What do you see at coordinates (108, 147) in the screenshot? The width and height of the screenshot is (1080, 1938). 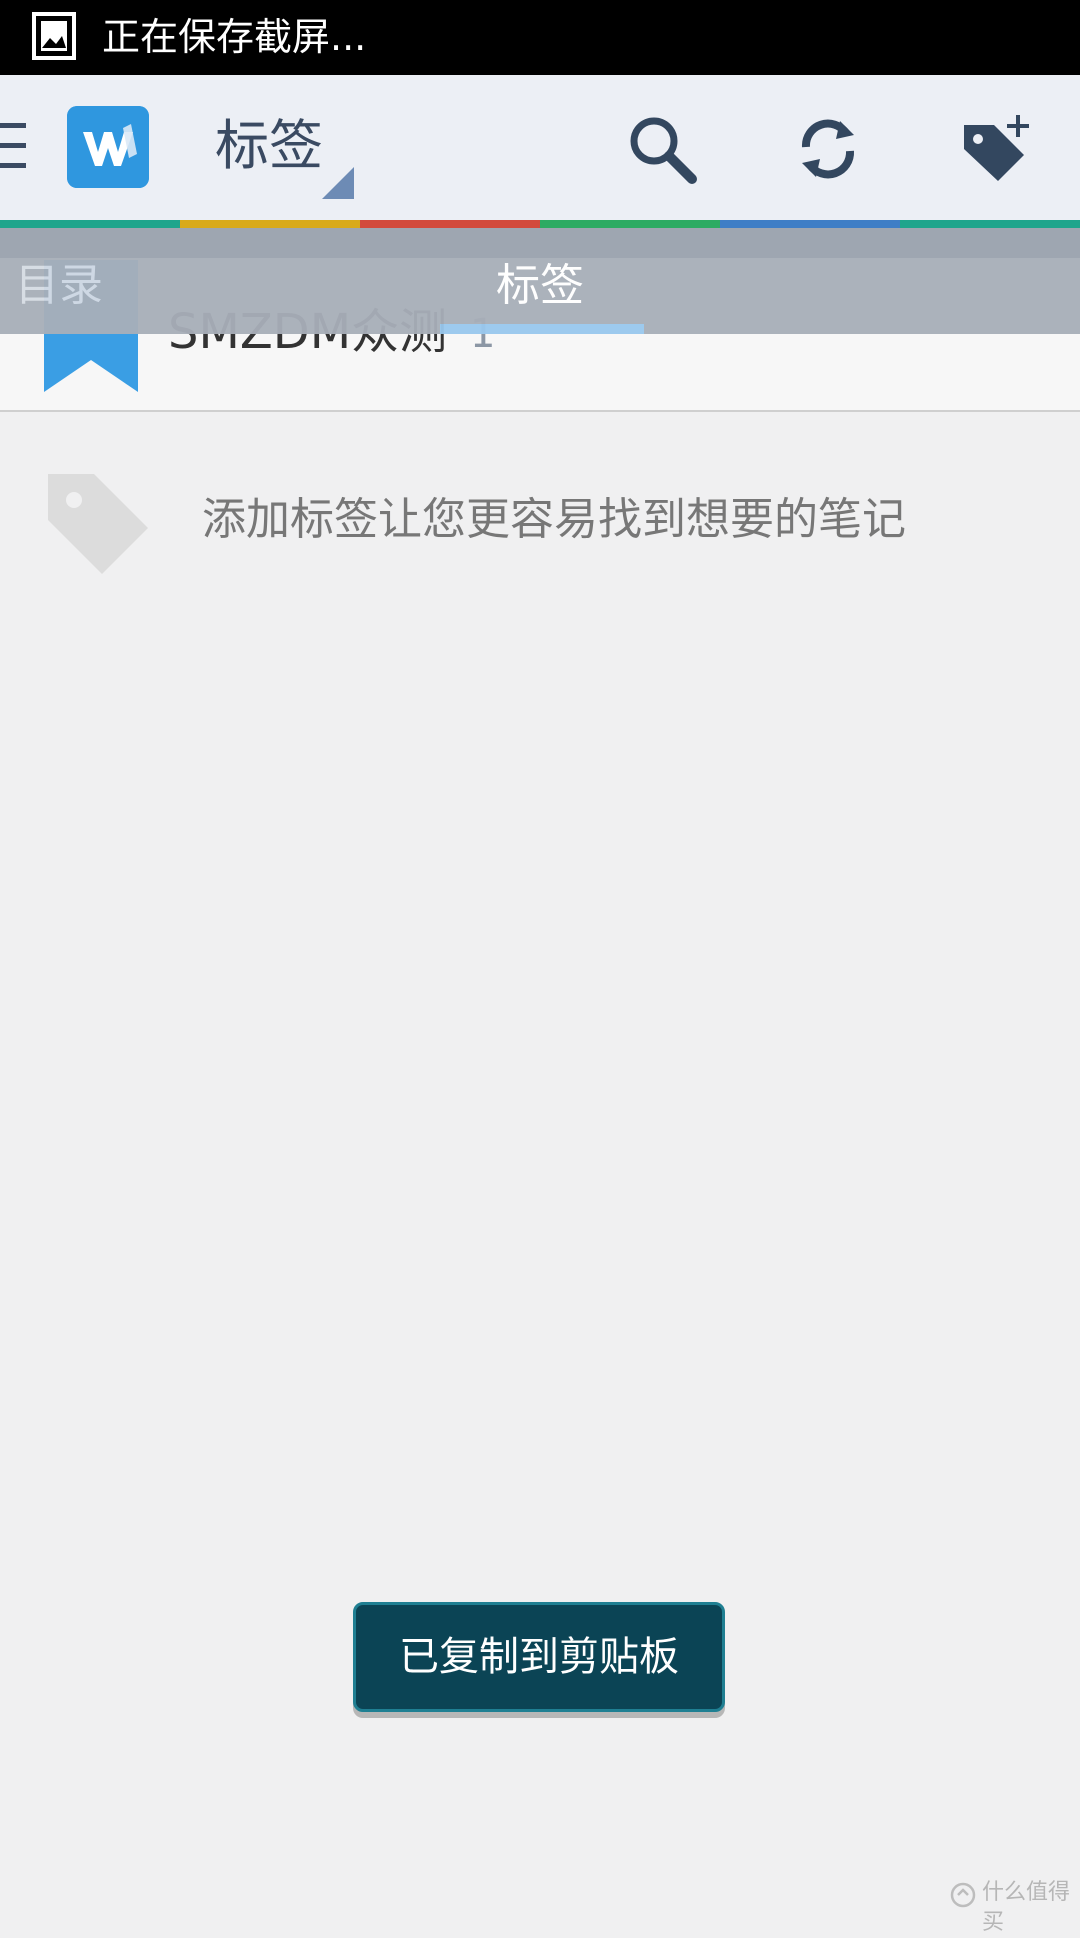 I see `app-logo-icon` at bounding box center [108, 147].